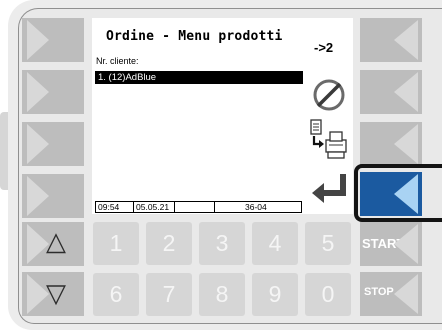 The width and height of the screenshot is (442, 330). I want to click on print-document-icon, so click(328, 140).